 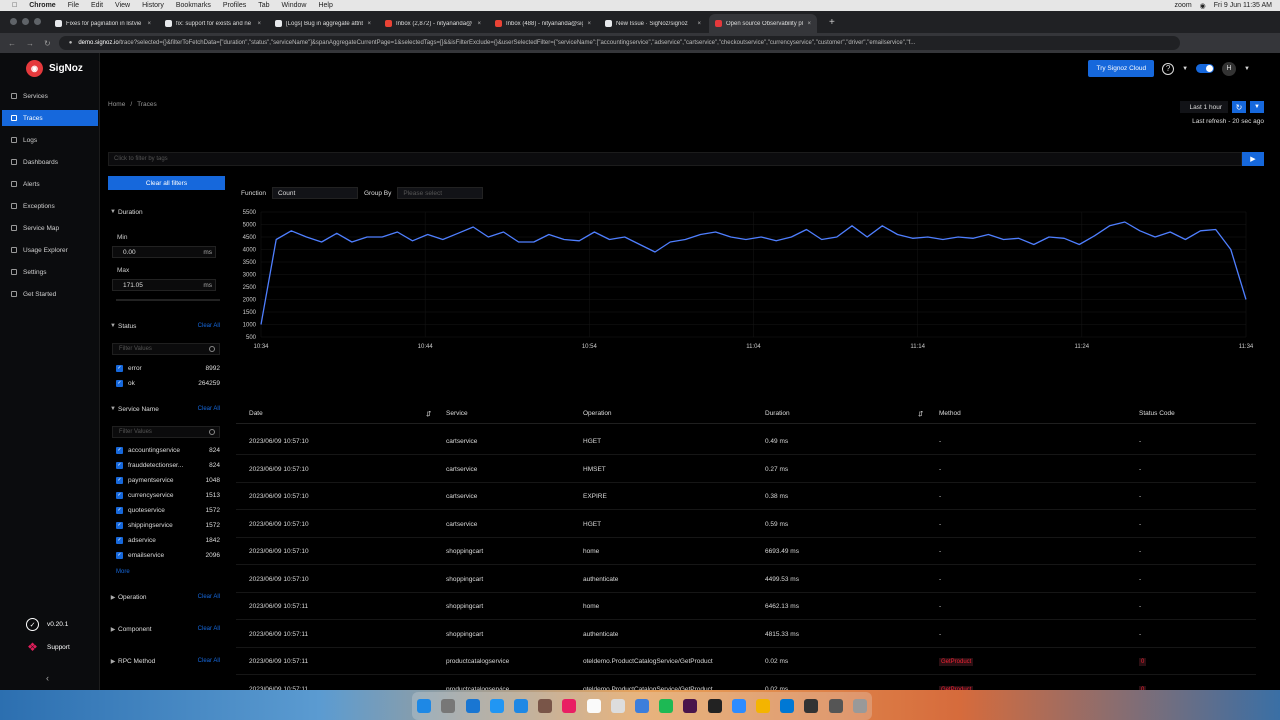 I want to click on help-icon: ?, so click(x=1168, y=68).